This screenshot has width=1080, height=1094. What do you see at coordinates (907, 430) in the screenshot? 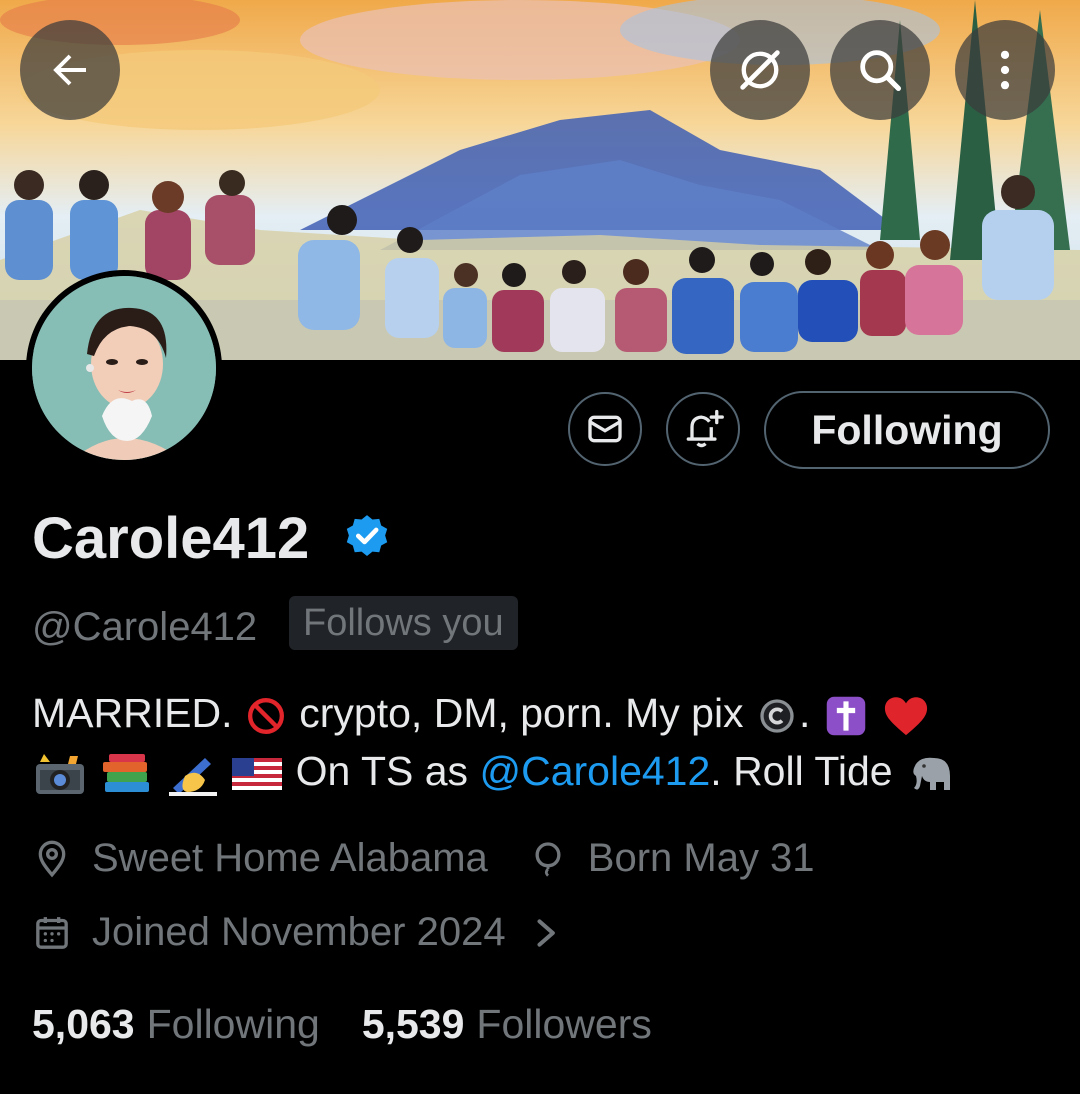
I see `following-button: Following` at bounding box center [907, 430].